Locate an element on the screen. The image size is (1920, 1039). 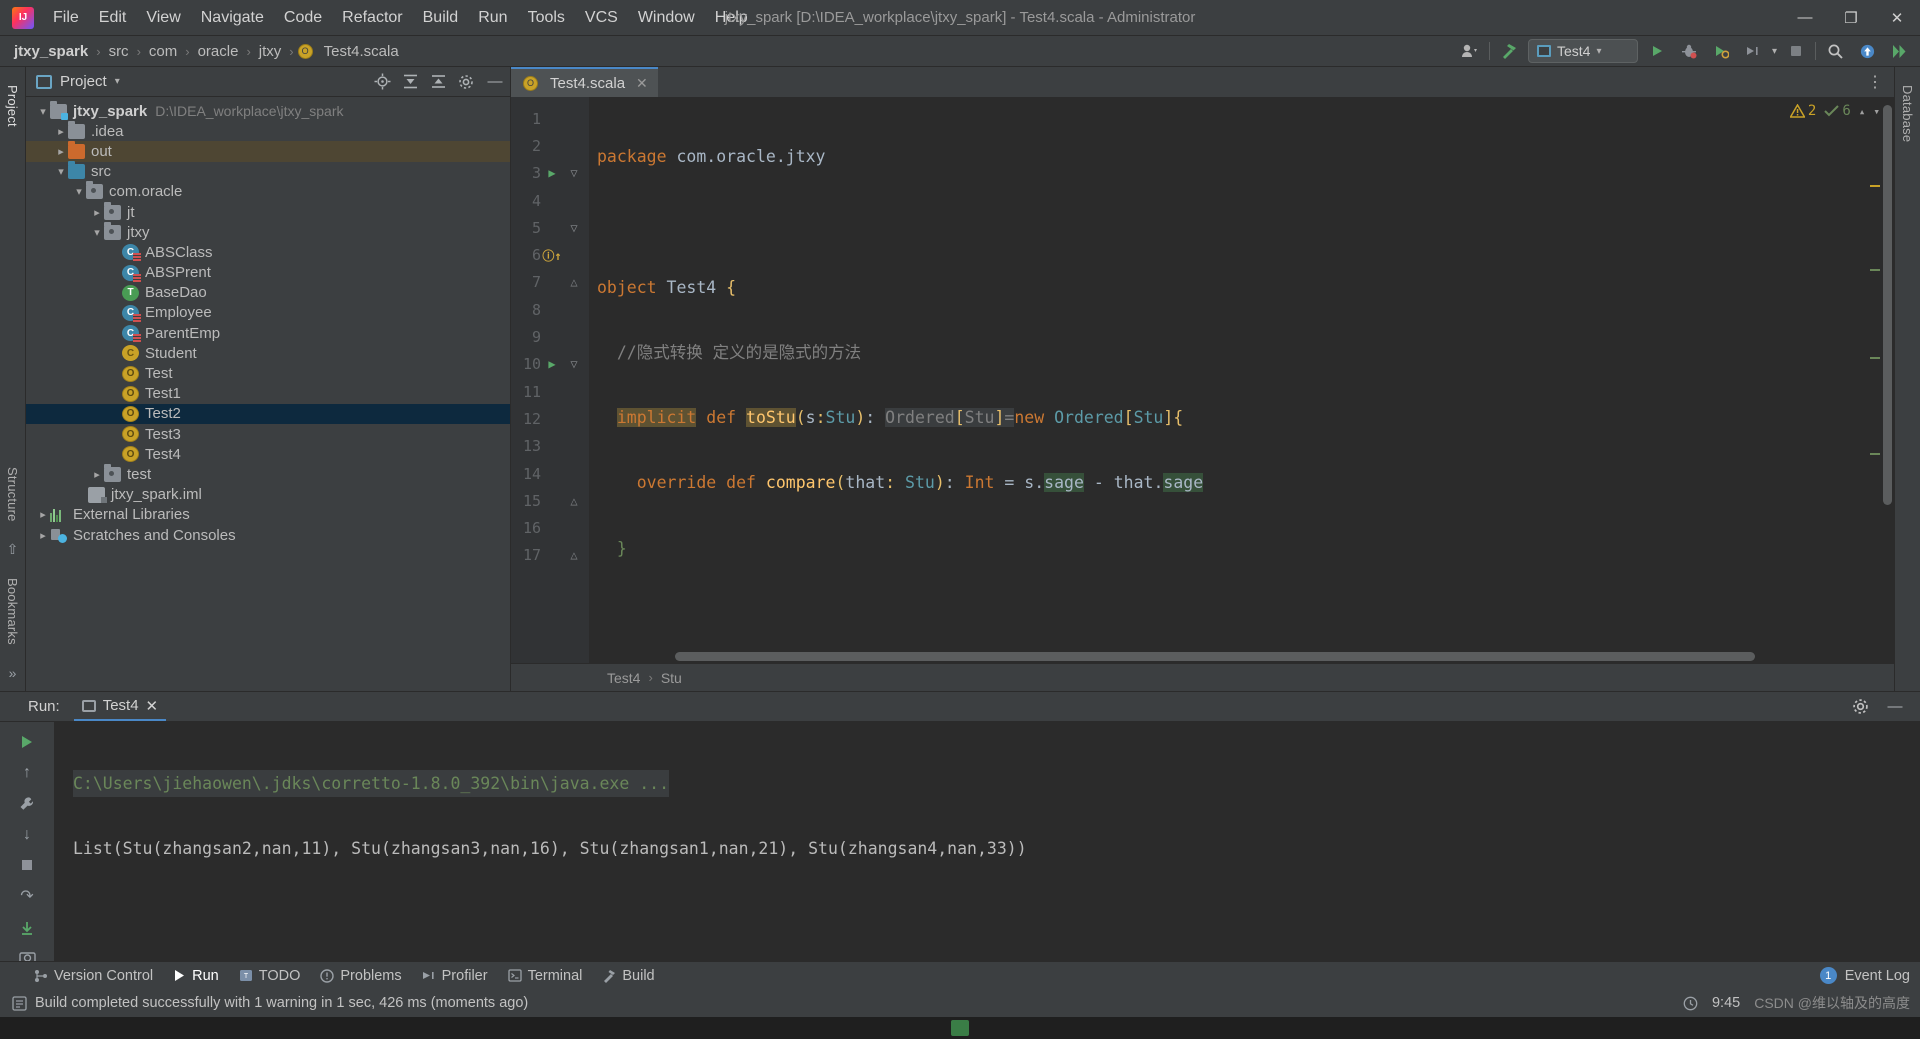
gutter-line-10: 10 ▶ ▽ is located at coordinates (550, 364).